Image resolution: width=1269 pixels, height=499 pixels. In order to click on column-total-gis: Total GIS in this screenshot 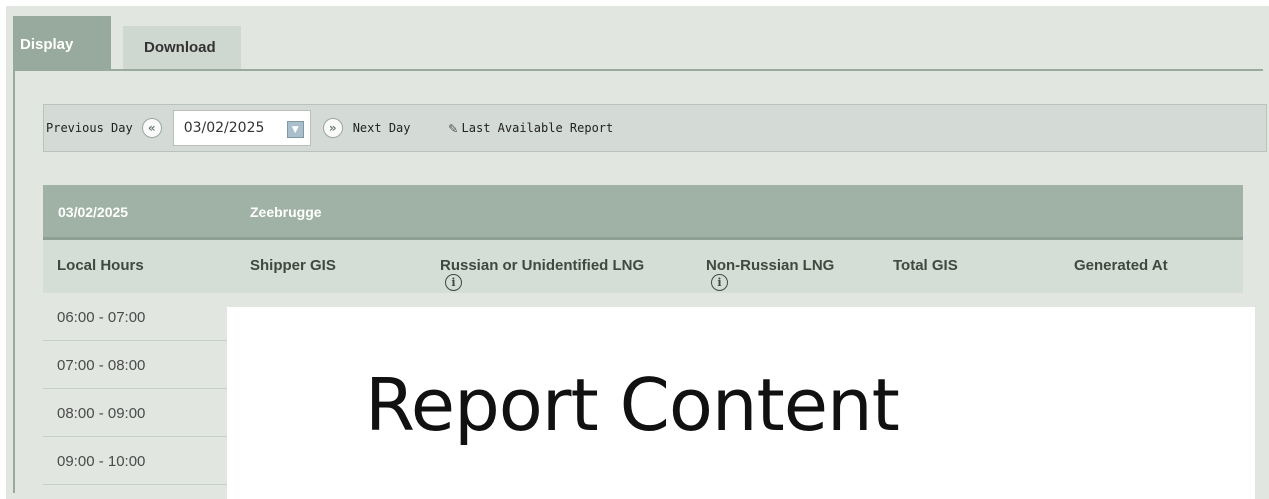, I will do `click(925, 265)`.